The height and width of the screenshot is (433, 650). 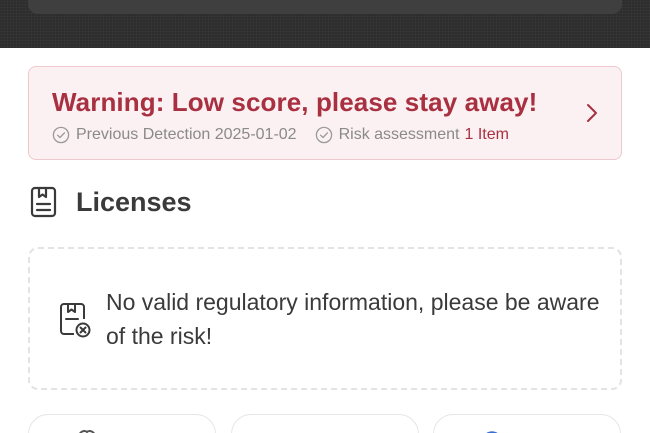 What do you see at coordinates (186, 134) in the screenshot?
I see `detection-label: Previous Detection 2025-01-02` at bounding box center [186, 134].